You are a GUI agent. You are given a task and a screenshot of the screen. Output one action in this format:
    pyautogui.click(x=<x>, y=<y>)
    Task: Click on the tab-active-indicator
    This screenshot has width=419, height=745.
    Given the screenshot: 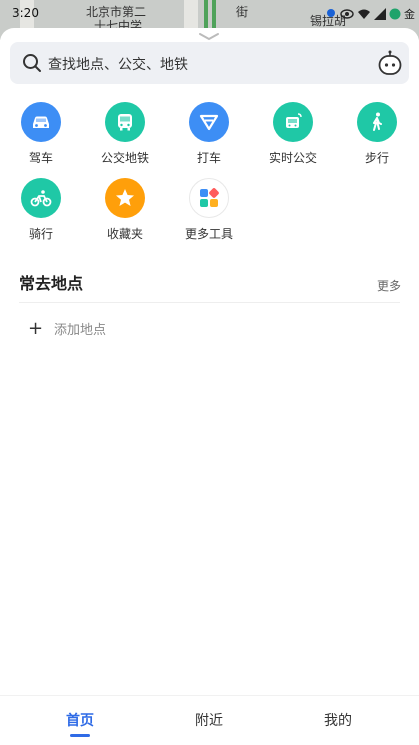 What is the action you would take?
    pyautogui.click(x=80, y=735)
    